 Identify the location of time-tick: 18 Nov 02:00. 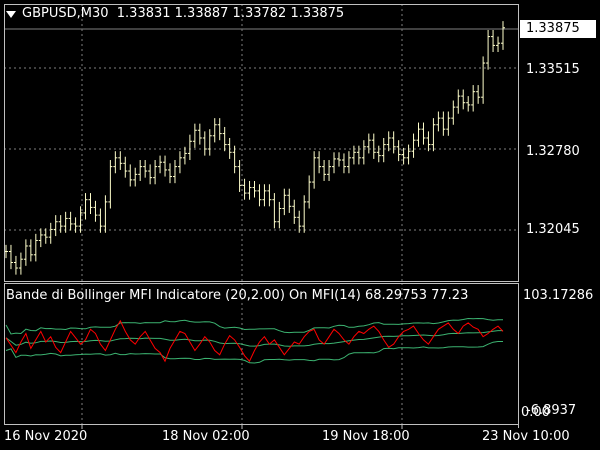
(206, 436).